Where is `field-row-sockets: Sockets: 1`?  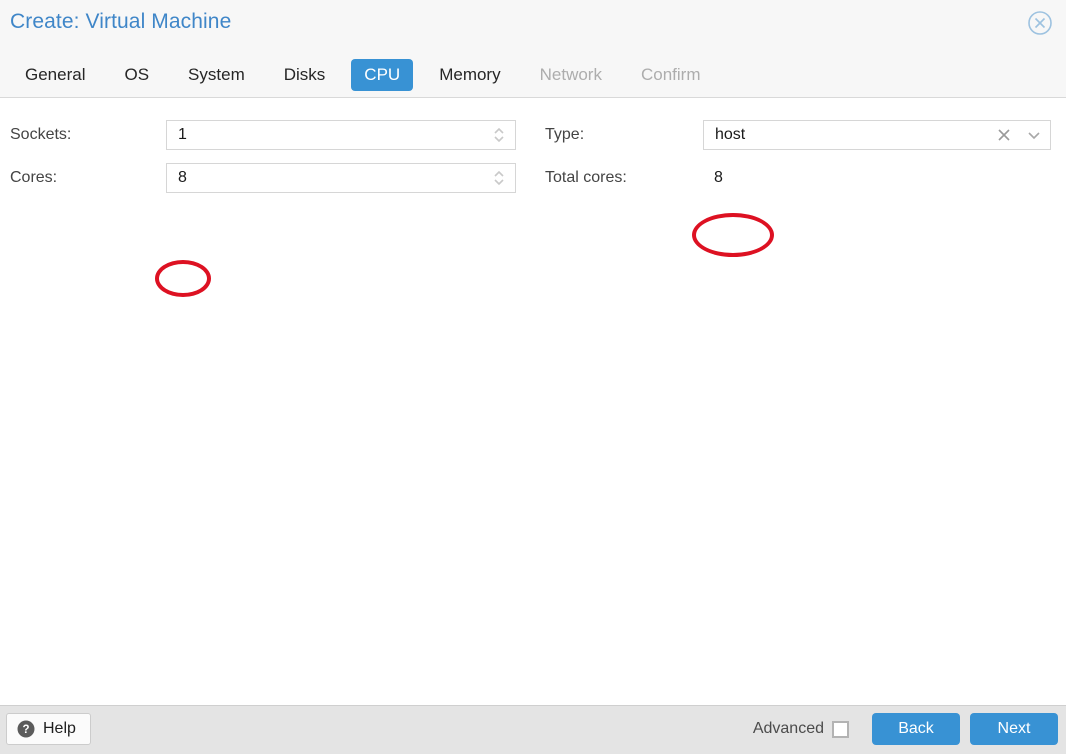
field-row-sockets: Sockets: 1 is located at coordinates (263, 135).